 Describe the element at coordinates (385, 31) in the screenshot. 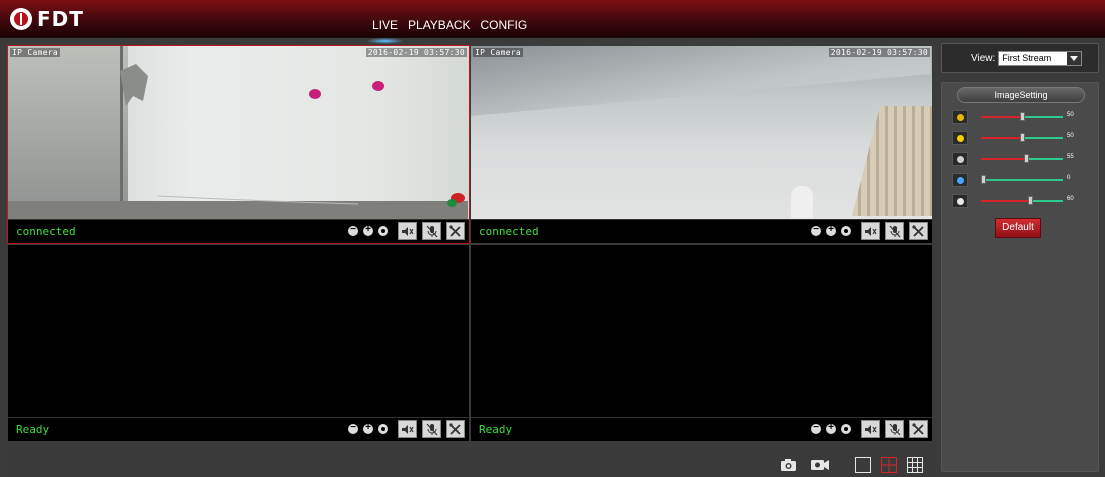

I see `nav-live: LIVE` at that location.